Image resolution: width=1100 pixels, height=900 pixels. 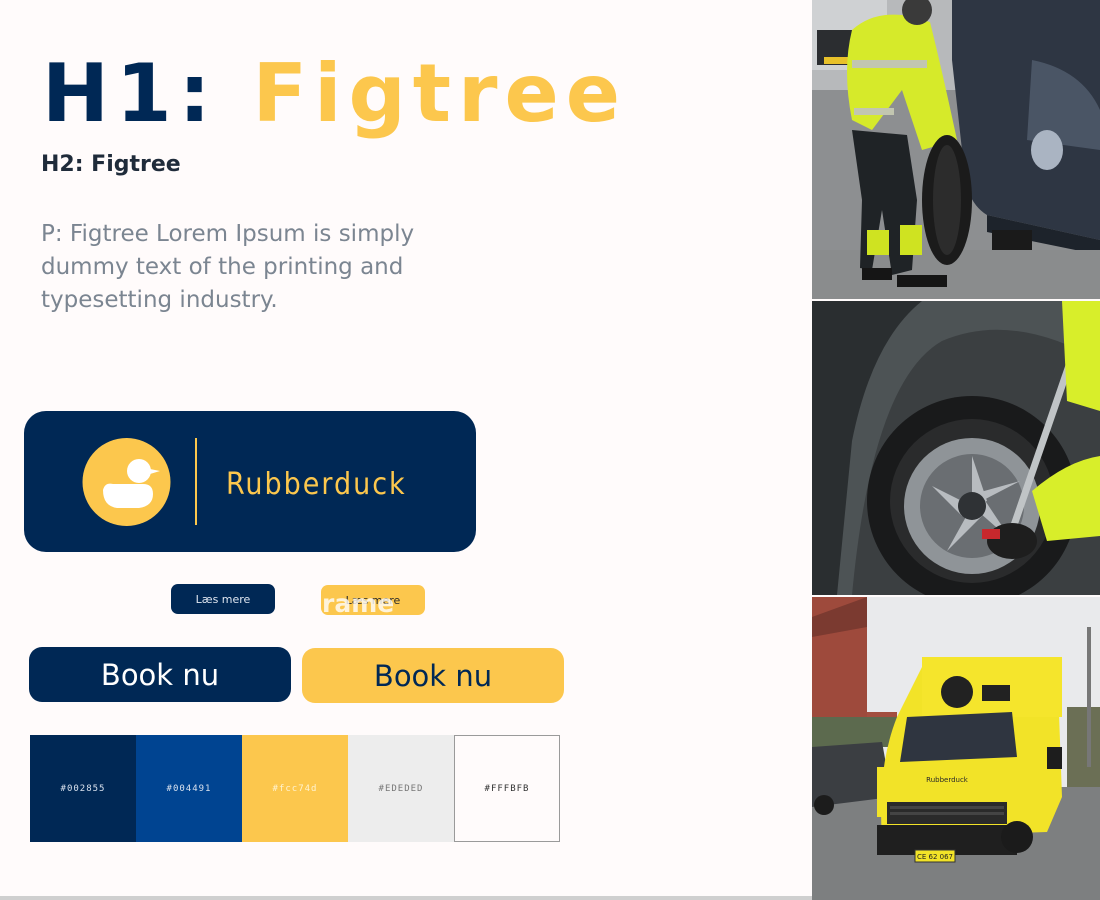 I want to click on book-now-primary-button: Book nu, so click(x=160, y=674).